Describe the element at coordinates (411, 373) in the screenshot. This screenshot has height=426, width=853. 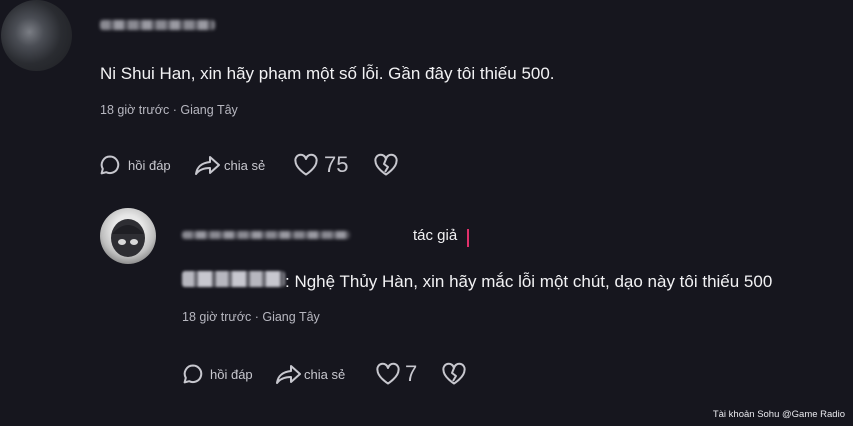
I see `like-count: 7` at that location.